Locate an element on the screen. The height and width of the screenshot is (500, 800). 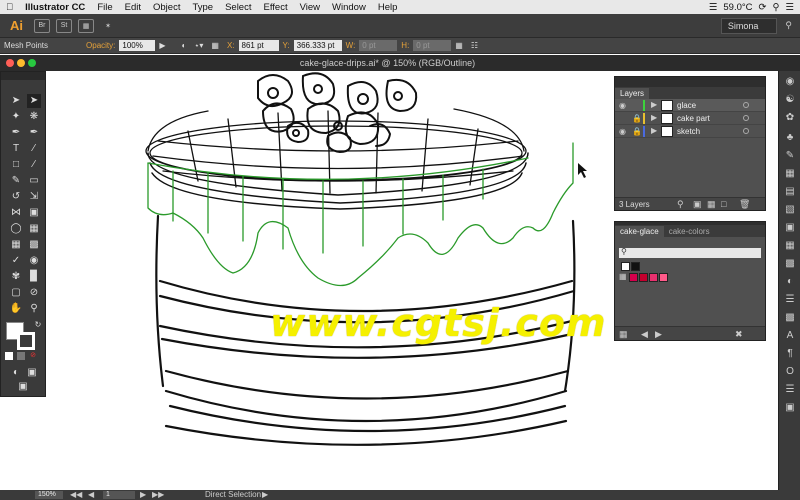
lasso-tool-icon: ❋ is located at coordinates (34, 117).